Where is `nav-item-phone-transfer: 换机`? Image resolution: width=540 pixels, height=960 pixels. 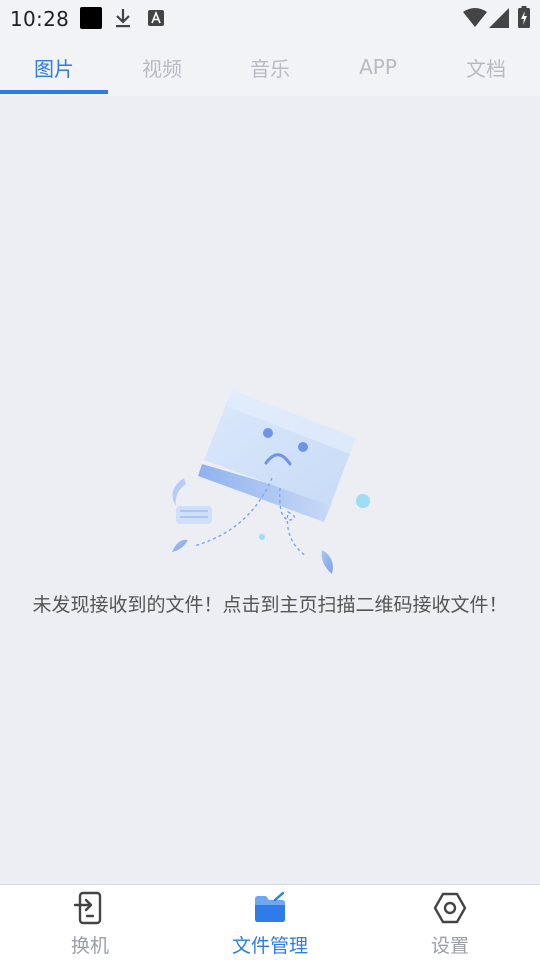 nav-item-phone-transfer: 换机 is located at coordinates (90, 922).